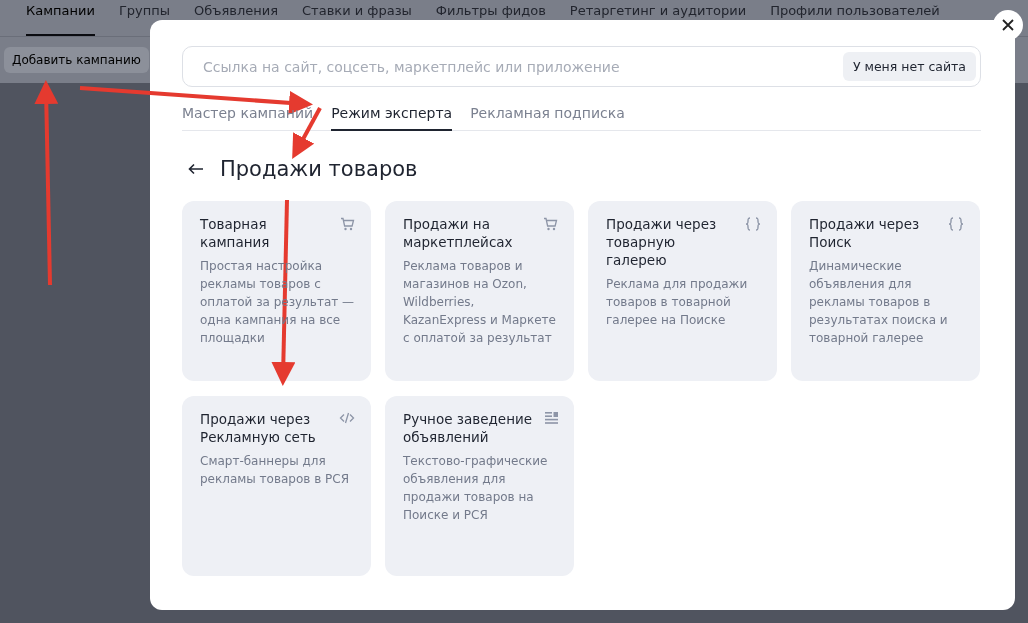 Image resolution: width=1028 pixels, height=623 pixels. Describe the element at coordinates (235, 233) in the screenshot. I see `card-title: Товарная кампания` at that location.